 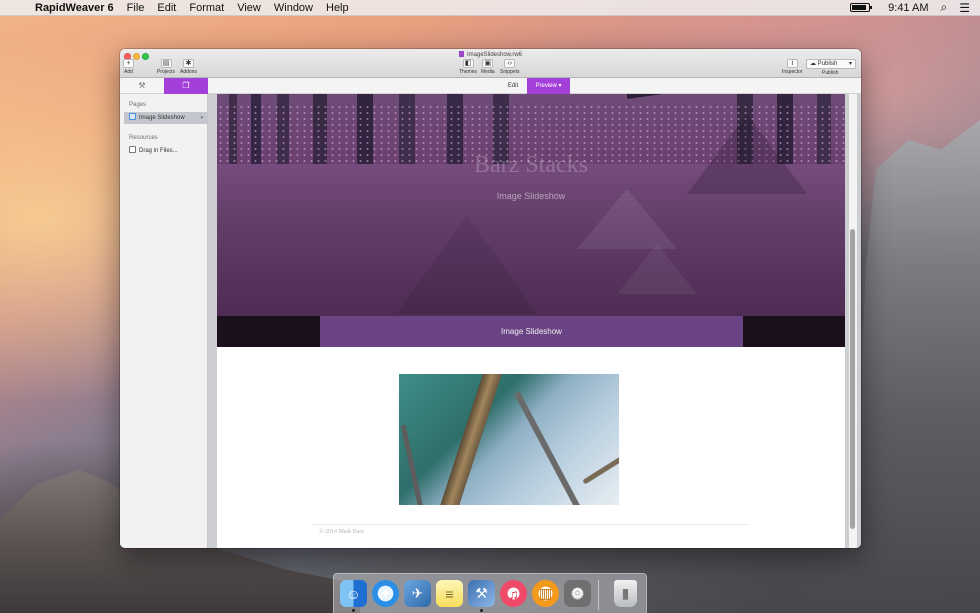 What do you see at coordinates (468, 63) in the screenshot?
I see `themes-icon: ◧` at bounding box center [468, 63].